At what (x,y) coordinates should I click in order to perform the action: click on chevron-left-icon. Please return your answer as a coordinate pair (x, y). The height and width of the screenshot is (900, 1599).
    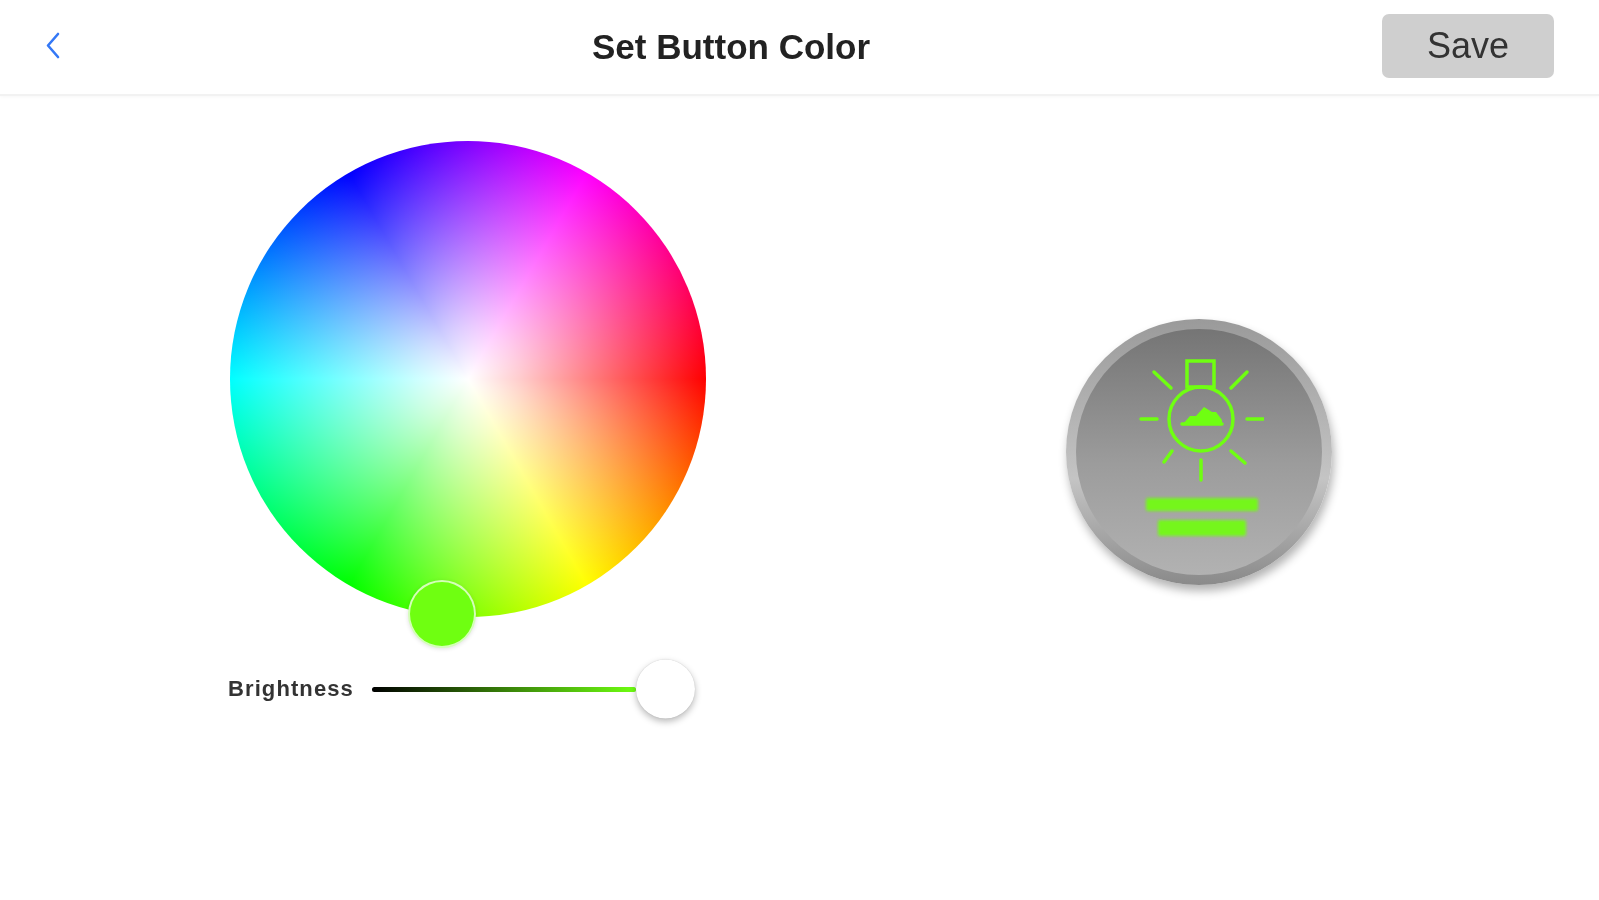
    Looking at the image, I should click on (53, 45).